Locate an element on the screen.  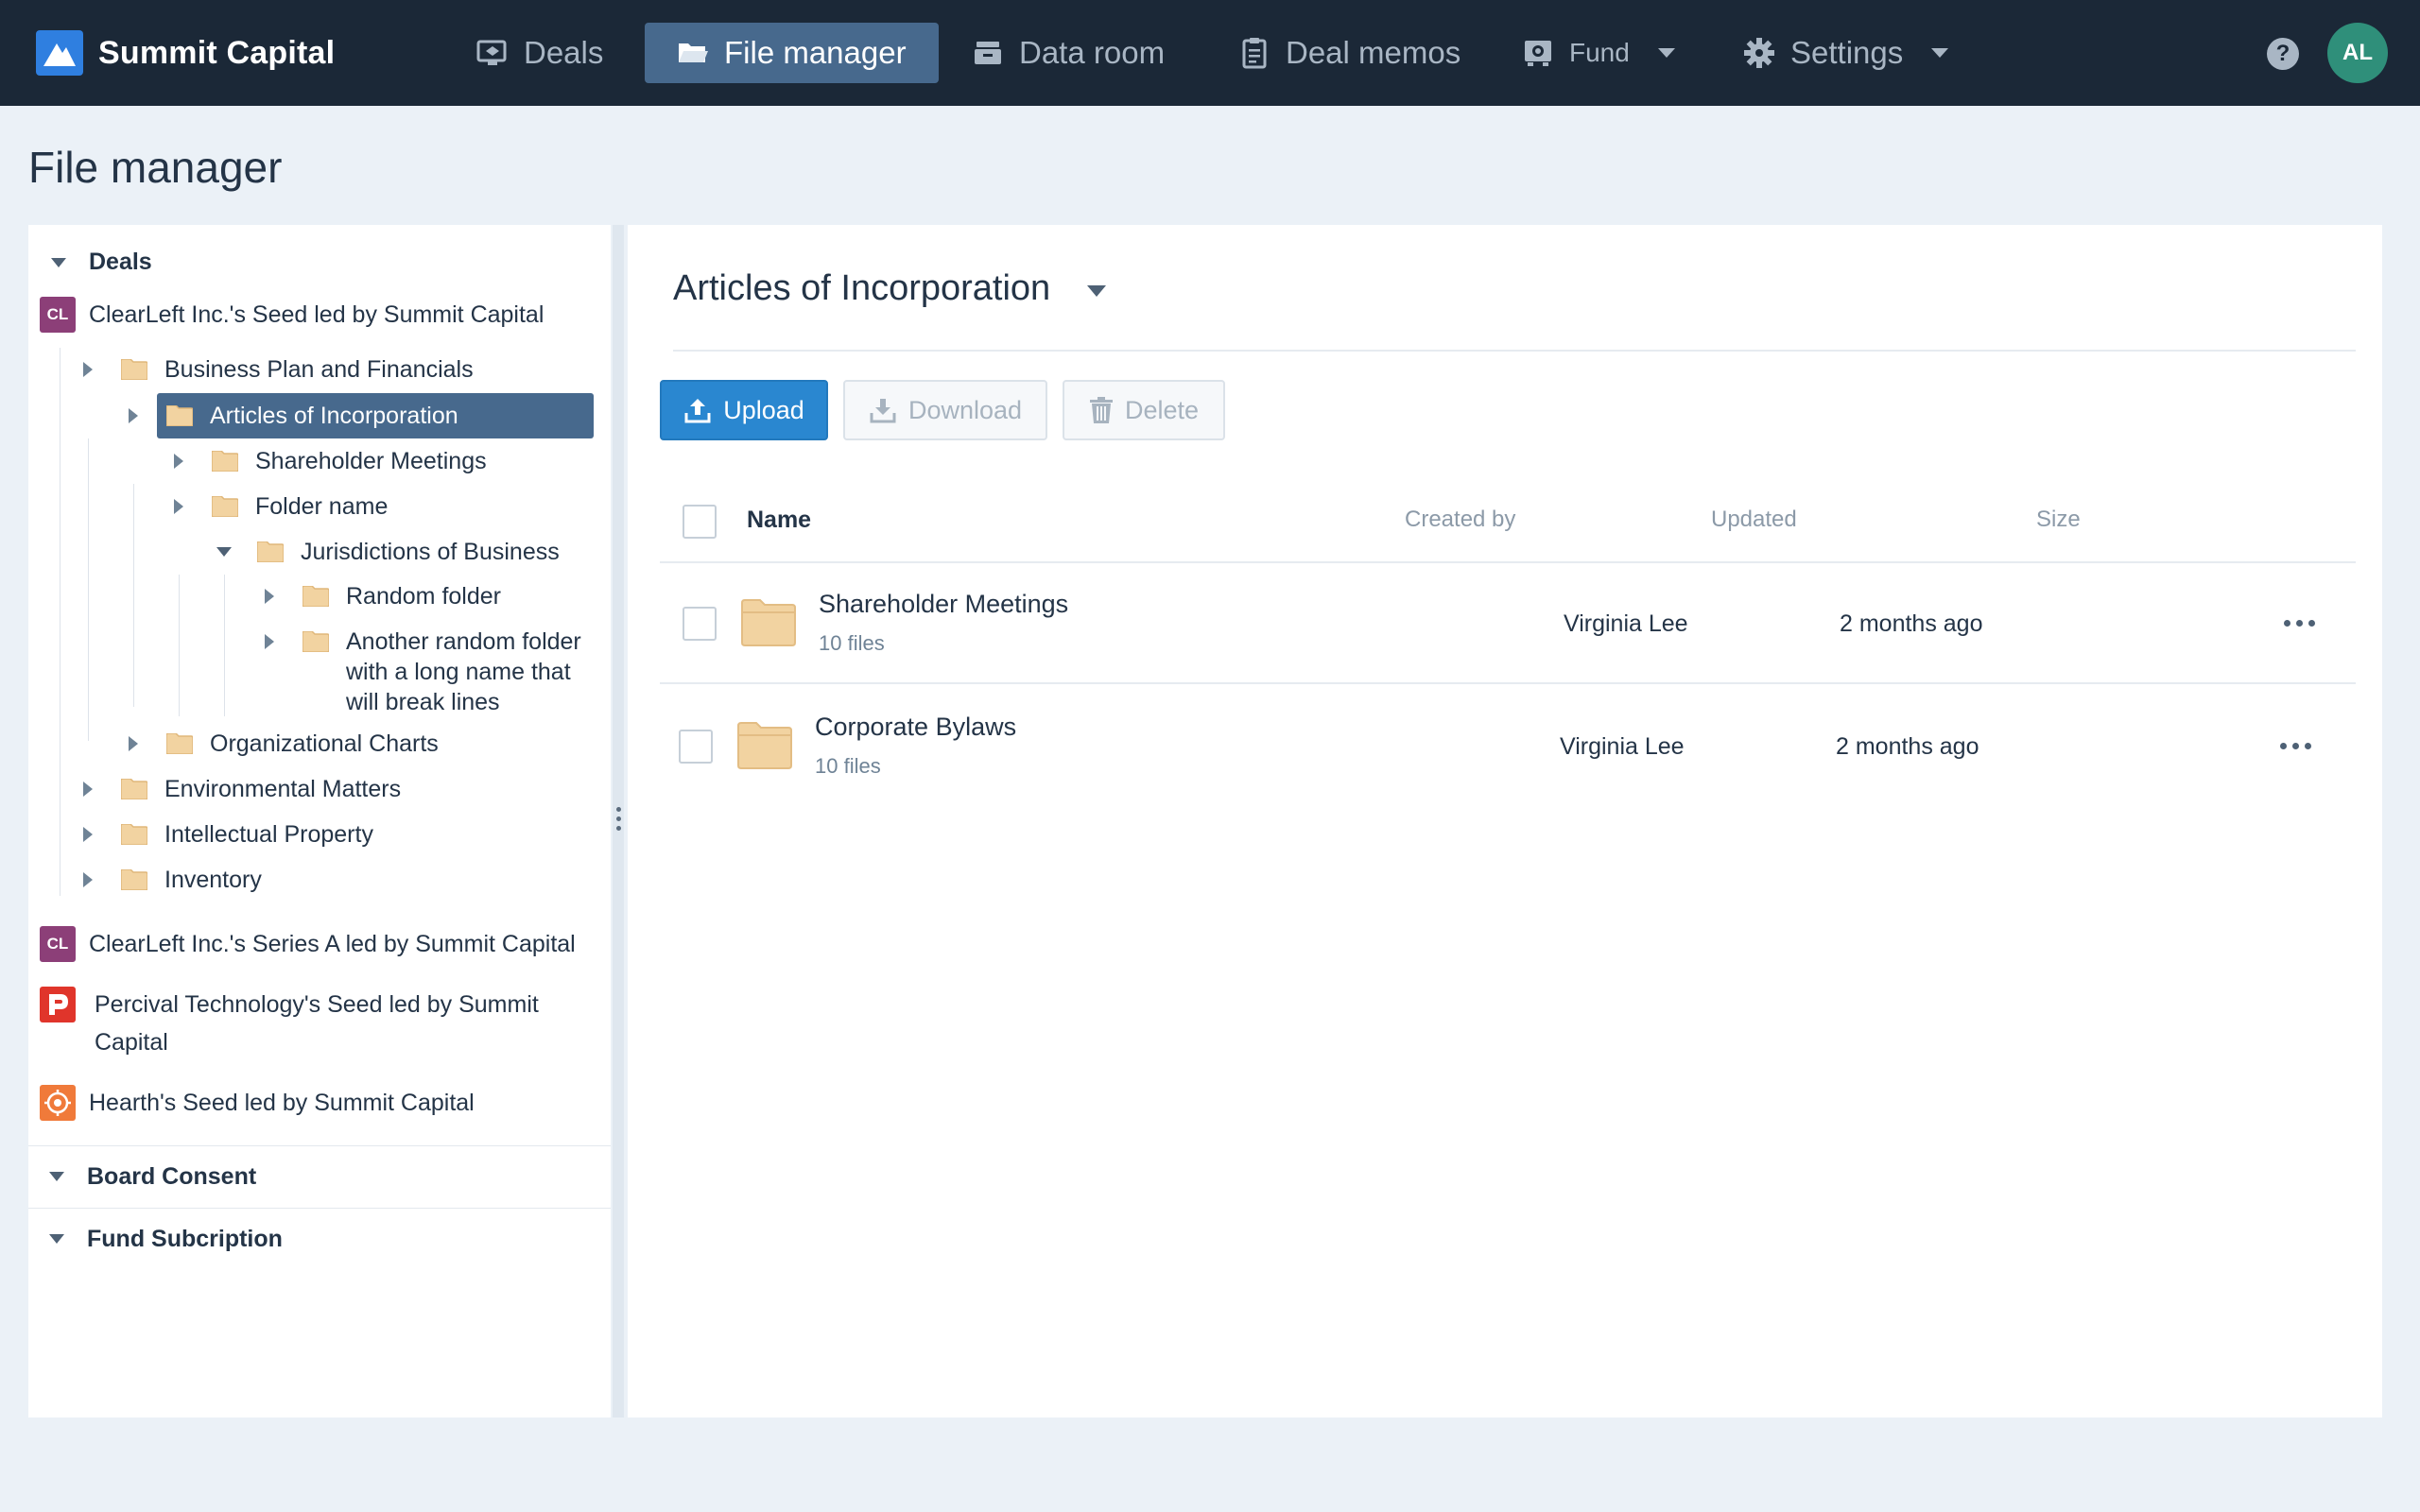
fund-icon is located at coordinates (1538, 53).